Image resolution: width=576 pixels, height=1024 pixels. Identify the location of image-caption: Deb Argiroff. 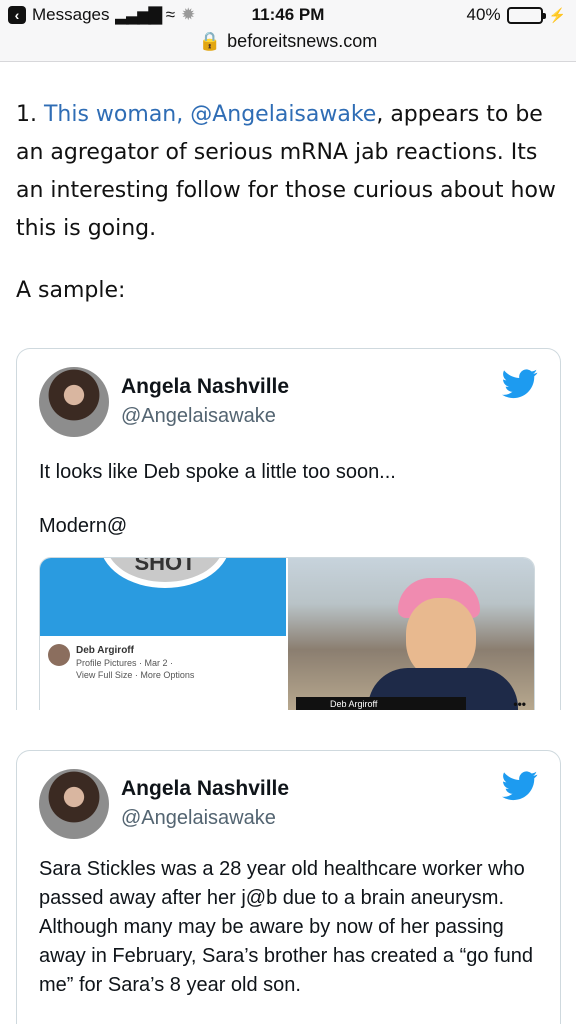
(381, 703).